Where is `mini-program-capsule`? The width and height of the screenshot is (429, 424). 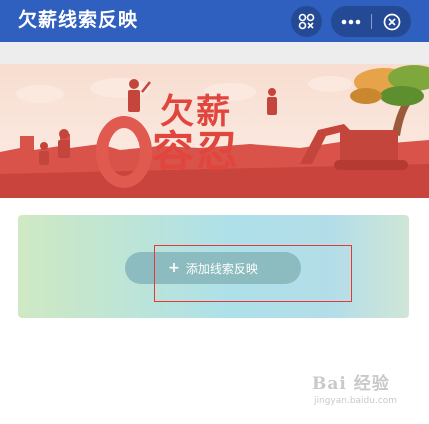
mini-program-capsule is located at coordinates (371, 21).